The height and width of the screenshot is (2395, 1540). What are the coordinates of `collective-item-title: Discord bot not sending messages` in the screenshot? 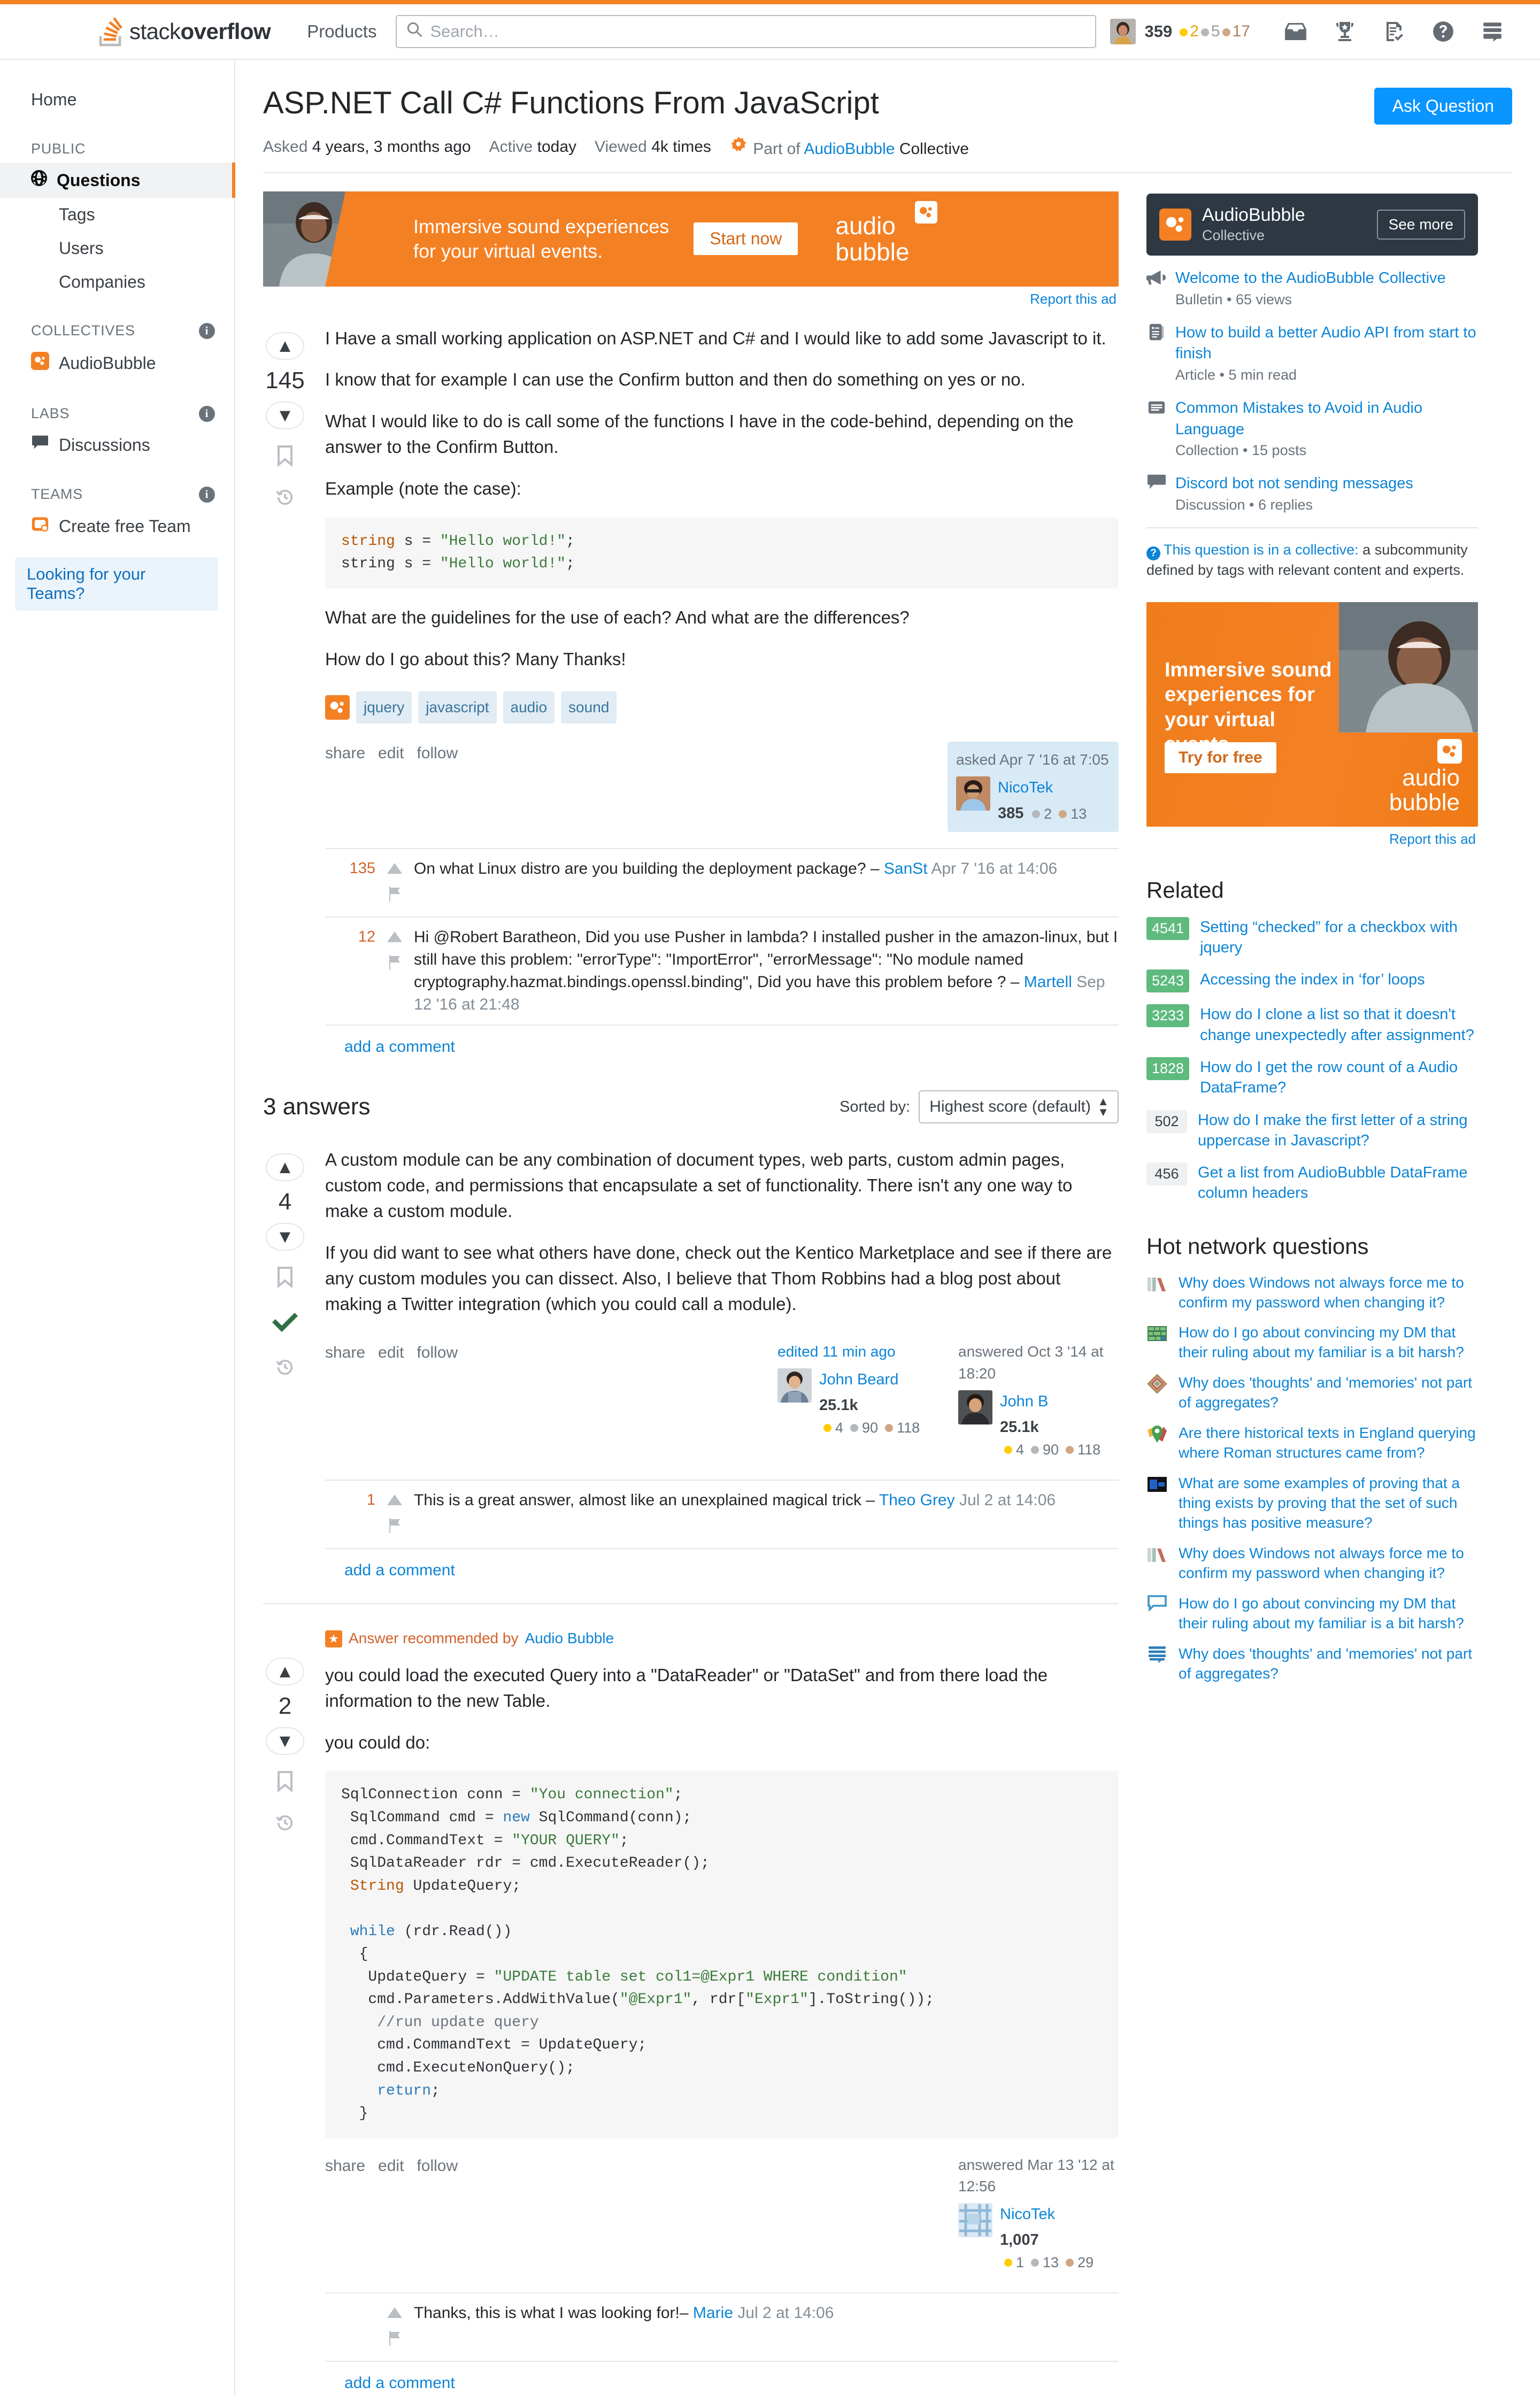 It's located at (1294, 483).